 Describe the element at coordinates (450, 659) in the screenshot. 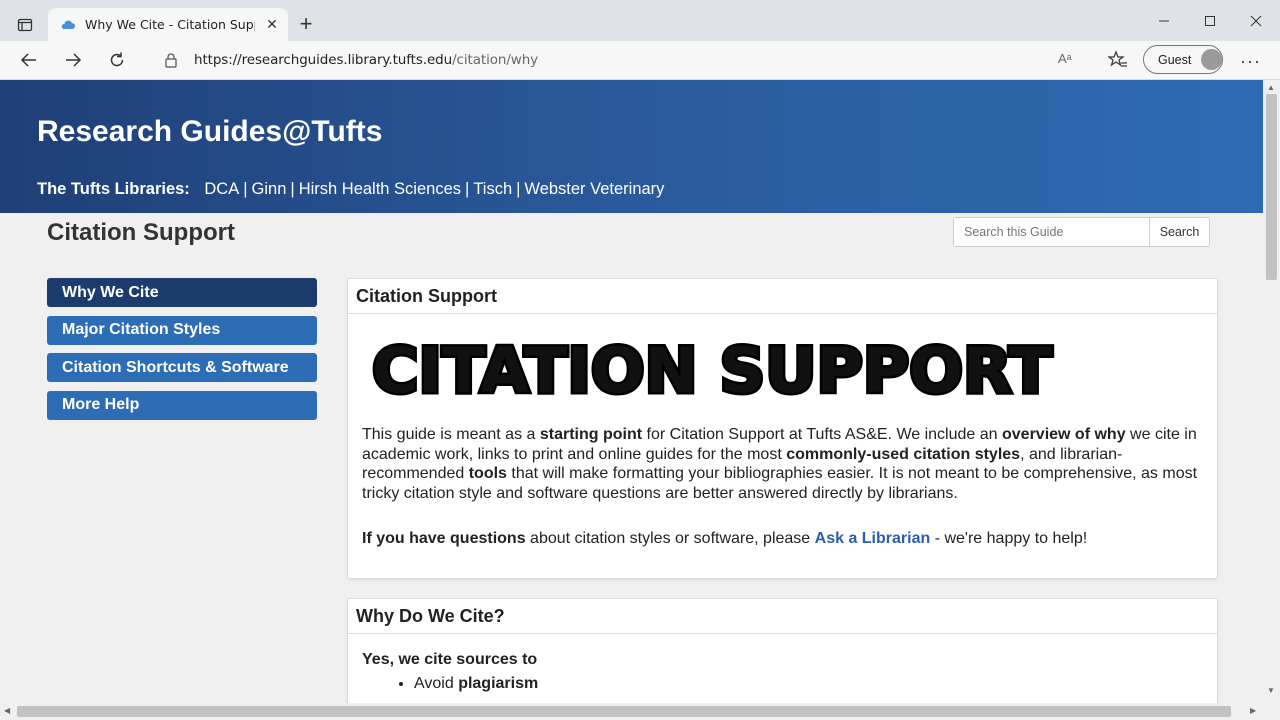

I see `box-lead-text: Yes, we cite sources to` at that location.